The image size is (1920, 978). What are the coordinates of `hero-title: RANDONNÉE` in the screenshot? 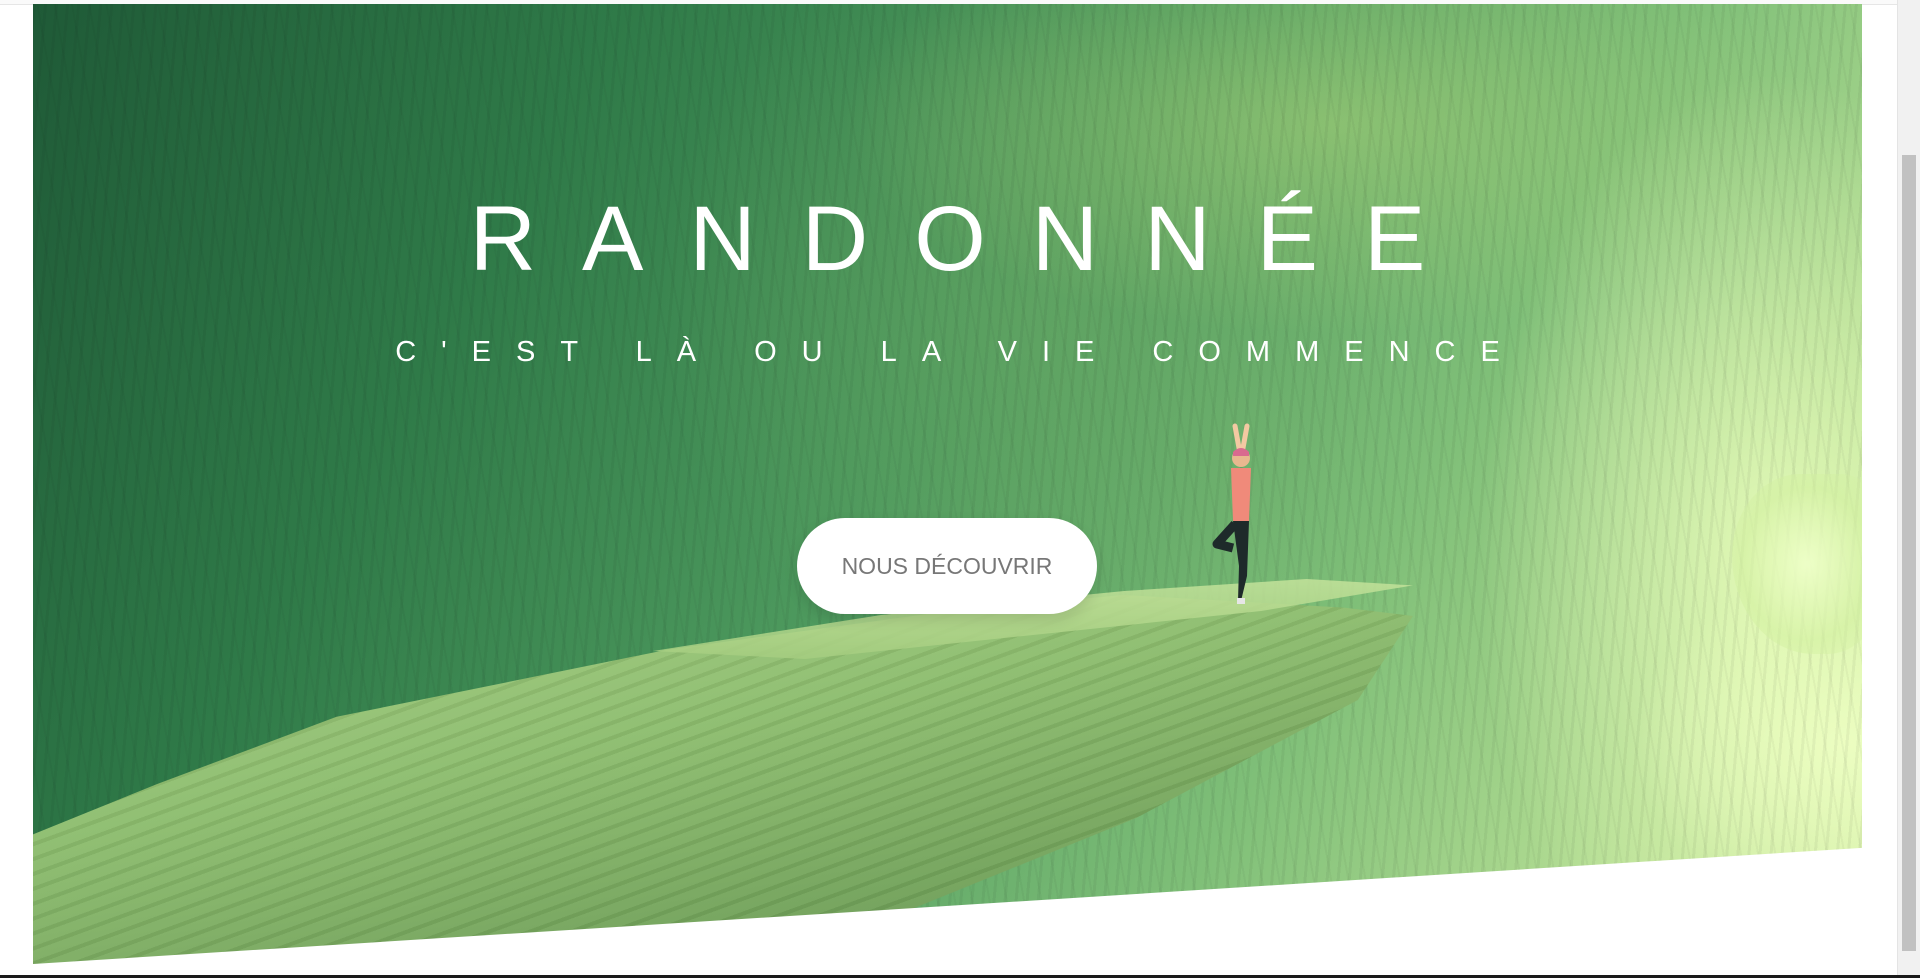 It's located at (970, 239).